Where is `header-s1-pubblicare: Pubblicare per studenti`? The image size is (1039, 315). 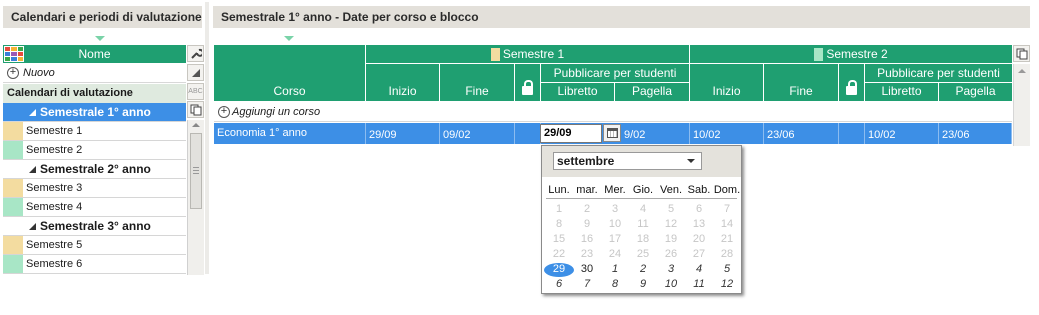
header-s1-pubblicare: Pubblicare per studenti is located at coordinates (615, 73).